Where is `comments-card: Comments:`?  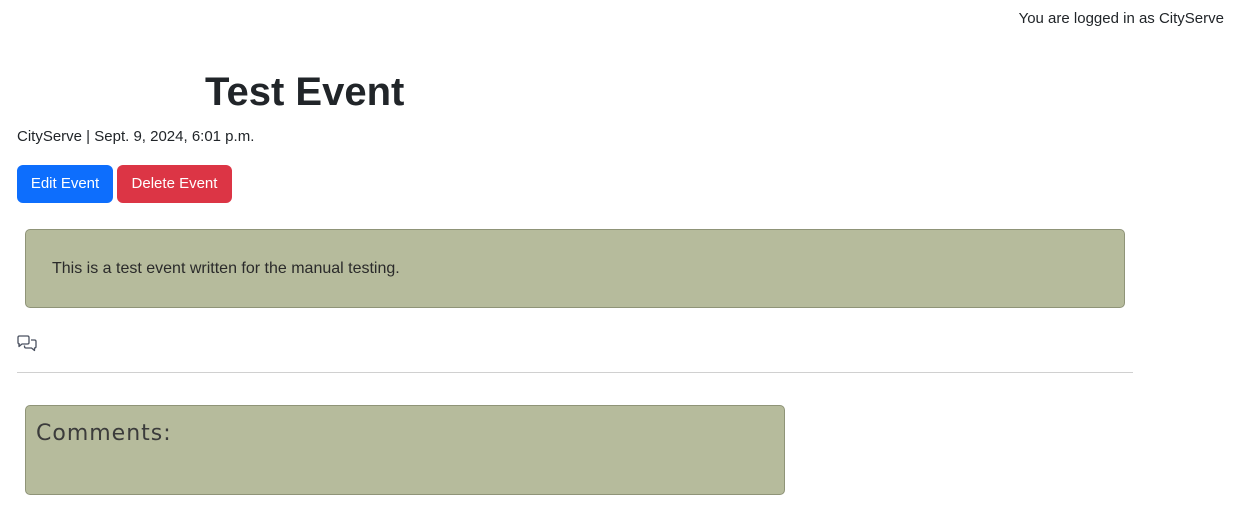
comments-card: Comments: is located at coordinates (405, 450).